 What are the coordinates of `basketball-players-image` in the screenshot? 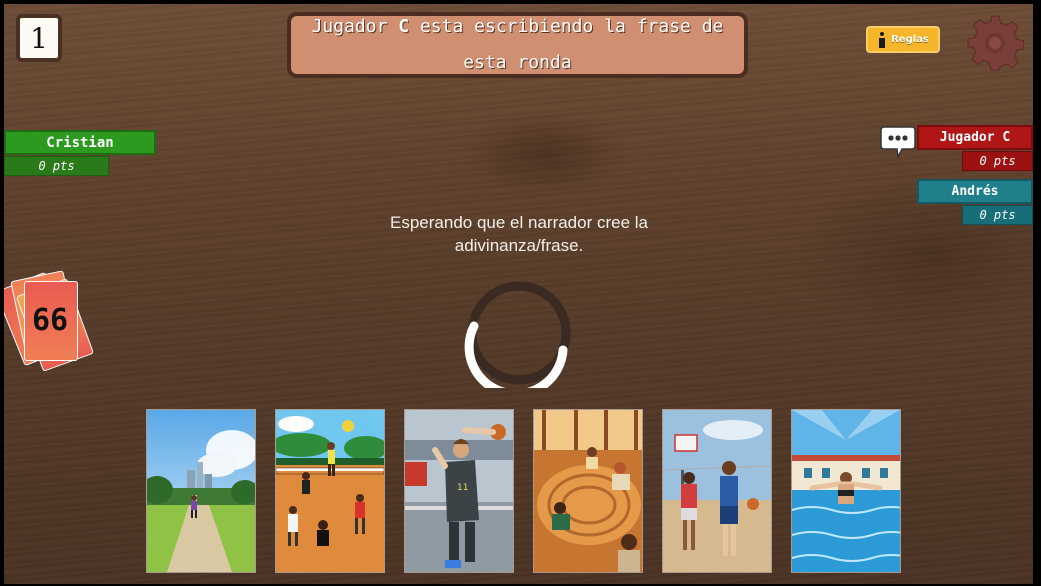 It's located at (717, 491).